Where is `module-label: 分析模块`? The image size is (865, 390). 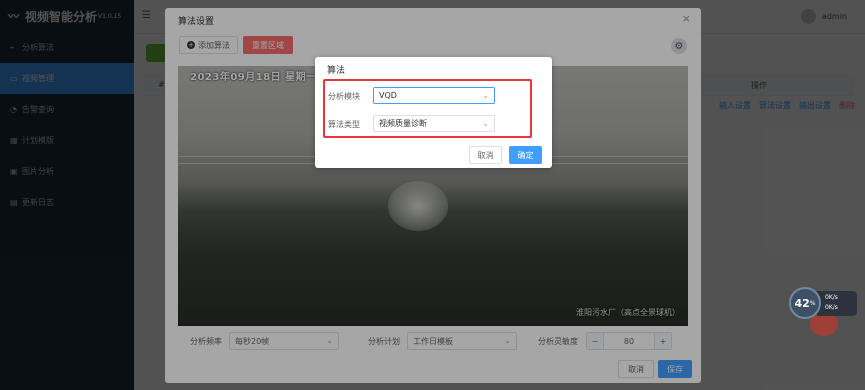 module-label: 分析模块 is located at coordinates (344, 96).